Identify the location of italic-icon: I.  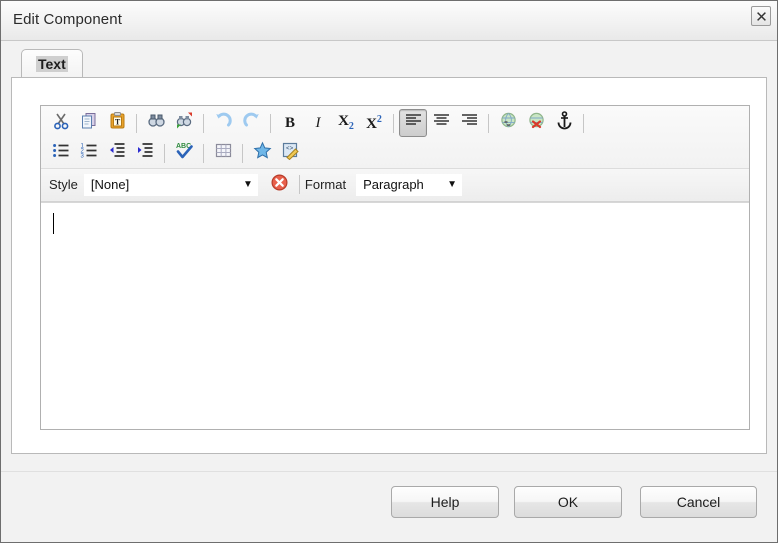
(318, 122).